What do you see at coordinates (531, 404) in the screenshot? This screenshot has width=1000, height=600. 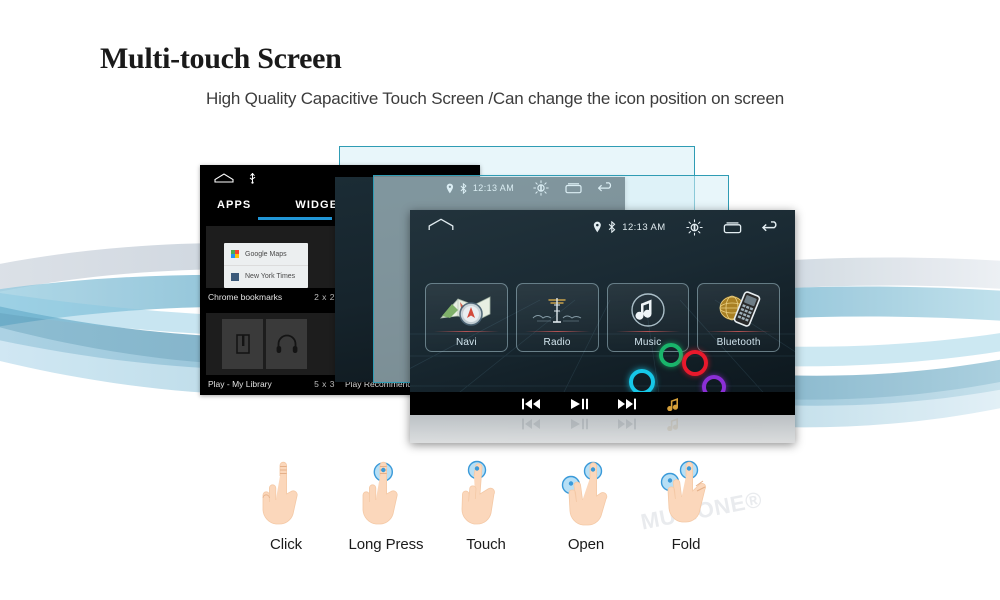 I see `previous-track-icon` at bounding box center [531, 404].